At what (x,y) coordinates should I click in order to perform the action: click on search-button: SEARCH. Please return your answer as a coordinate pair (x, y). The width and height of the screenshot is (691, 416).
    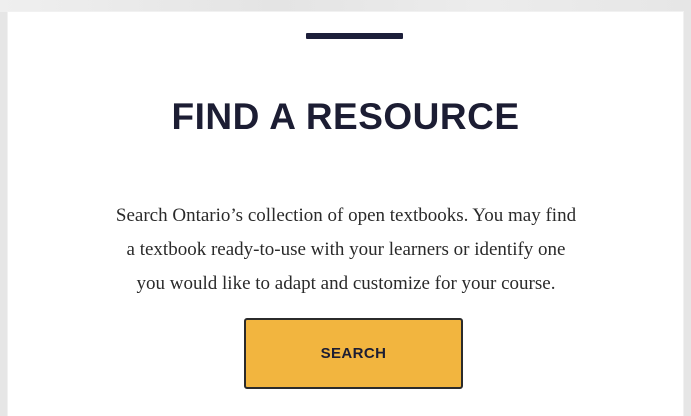
    Looking at the image, I should click on (353, 353).